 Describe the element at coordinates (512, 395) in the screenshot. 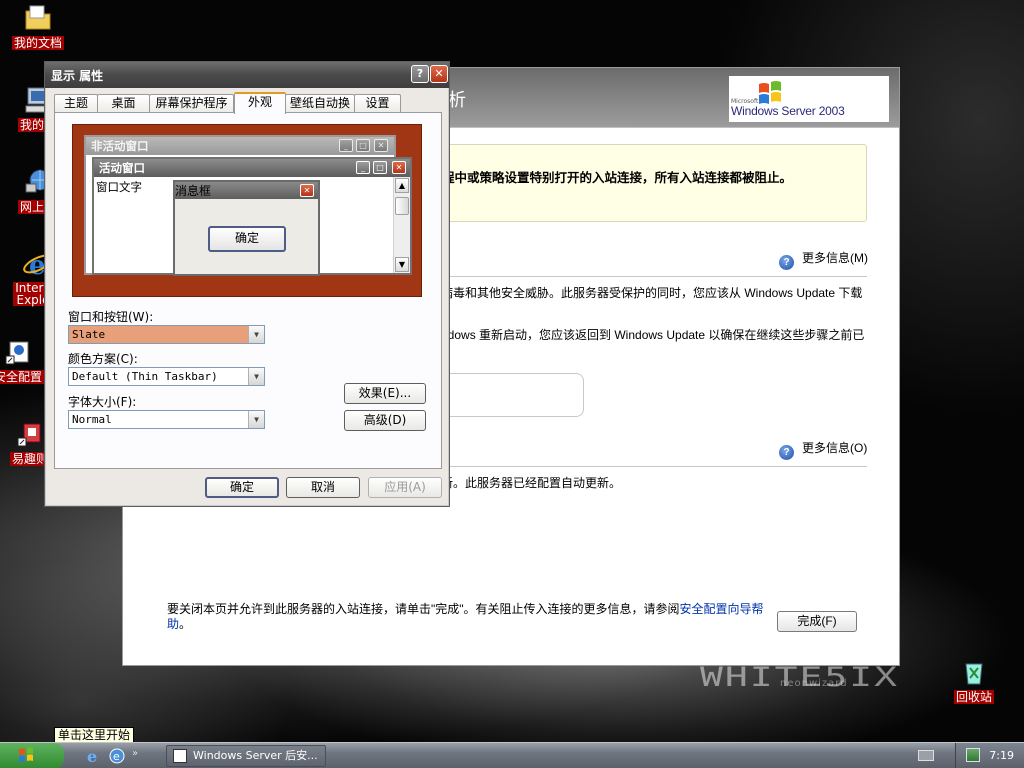

I see `rounded-panel` at that location.